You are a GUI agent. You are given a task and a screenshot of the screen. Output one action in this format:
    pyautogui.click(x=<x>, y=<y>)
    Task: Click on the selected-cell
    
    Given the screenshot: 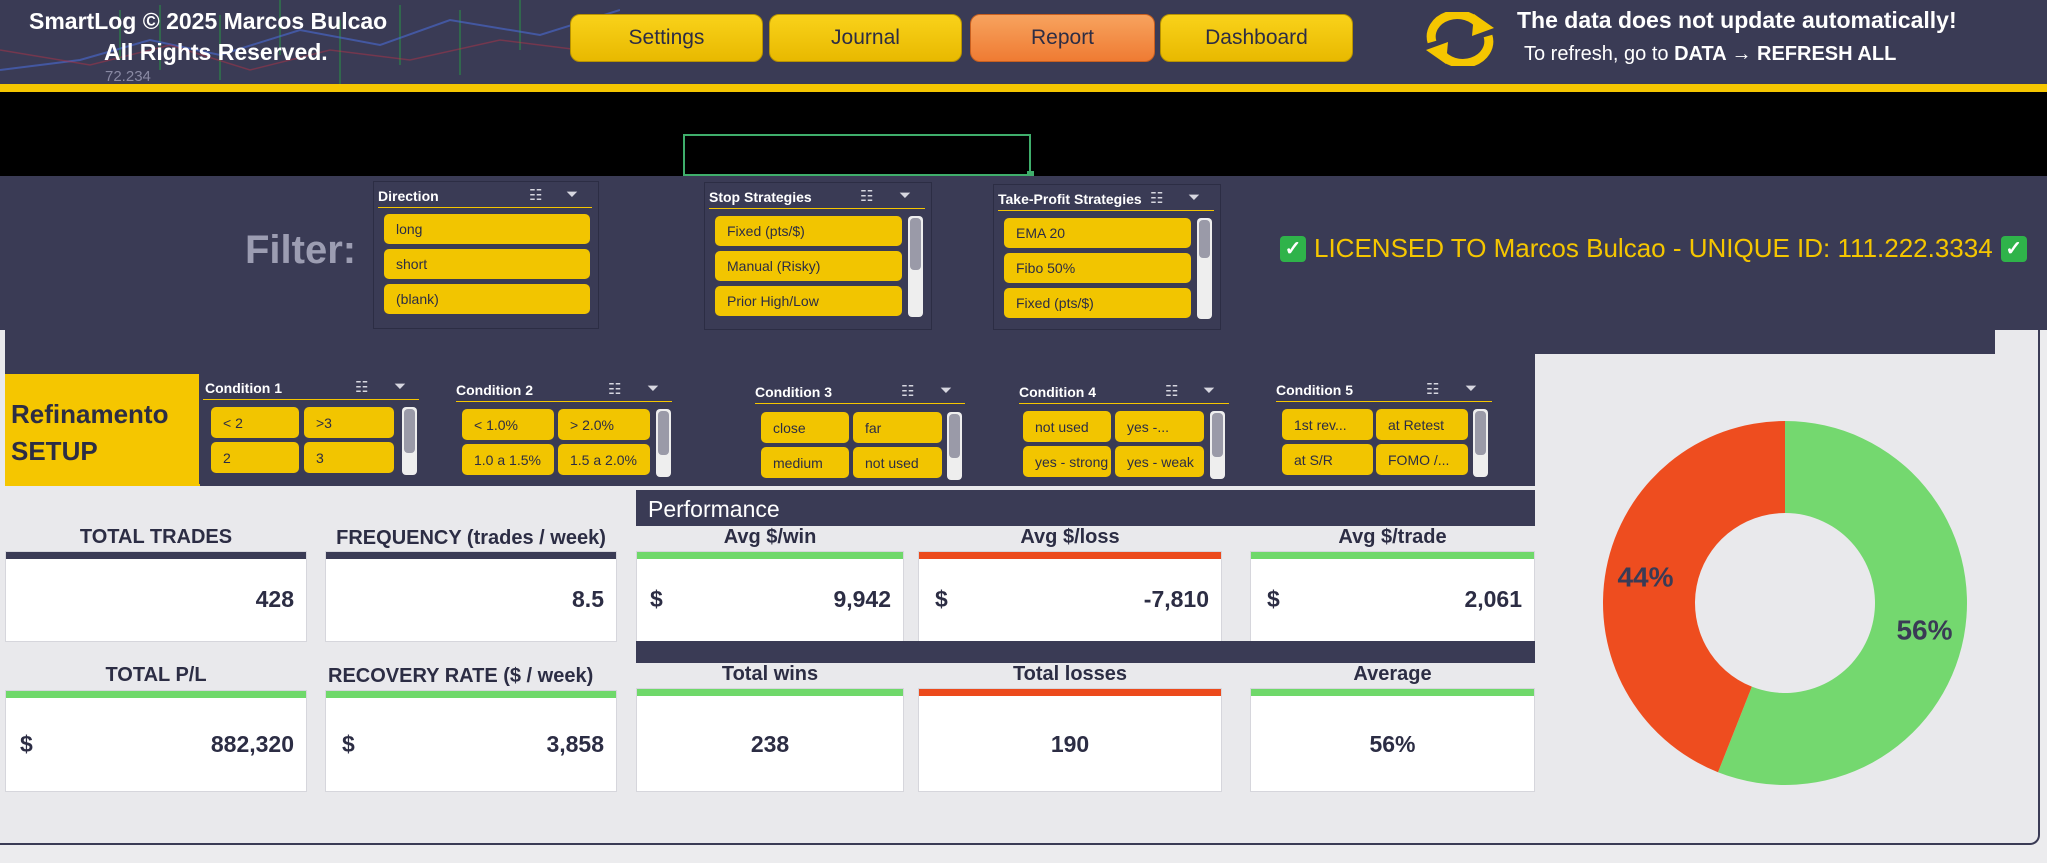 What is the action you would take?
    pyautogui.click(x=857, y=155)
    